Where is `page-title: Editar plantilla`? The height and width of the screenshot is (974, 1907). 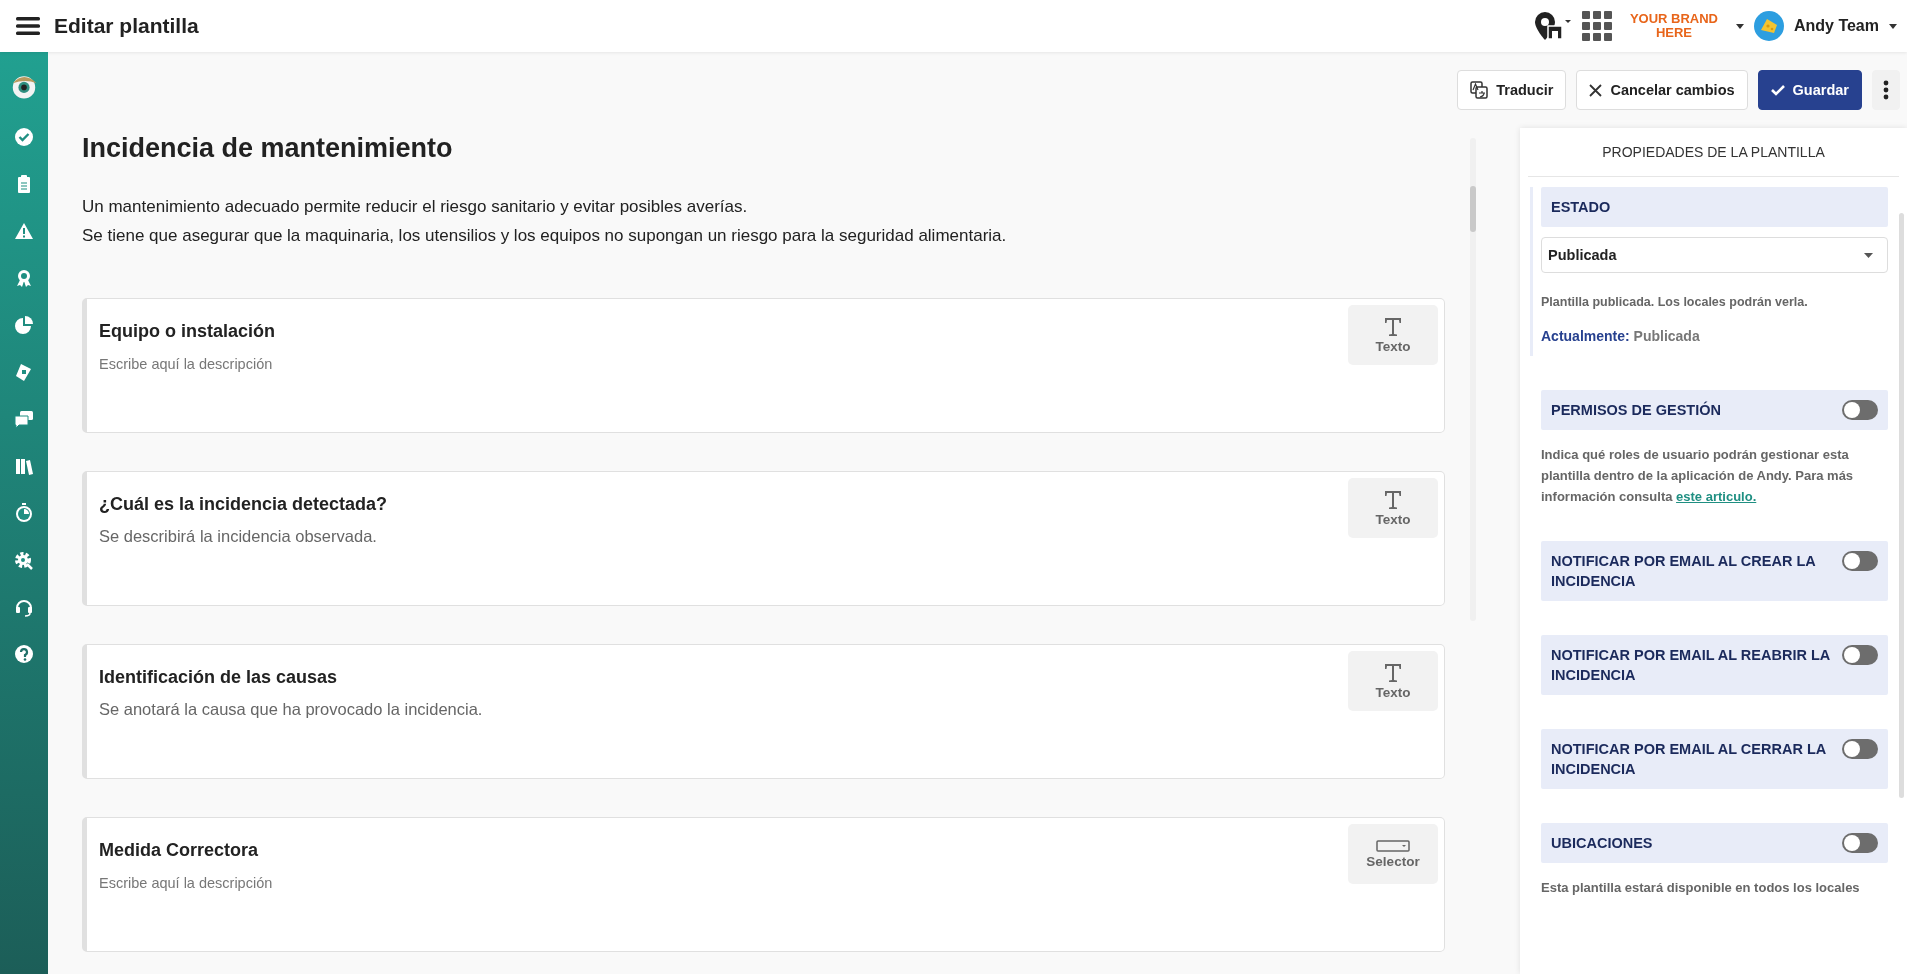
page-title: Editar plantilla is located at coordinates (127, 26).